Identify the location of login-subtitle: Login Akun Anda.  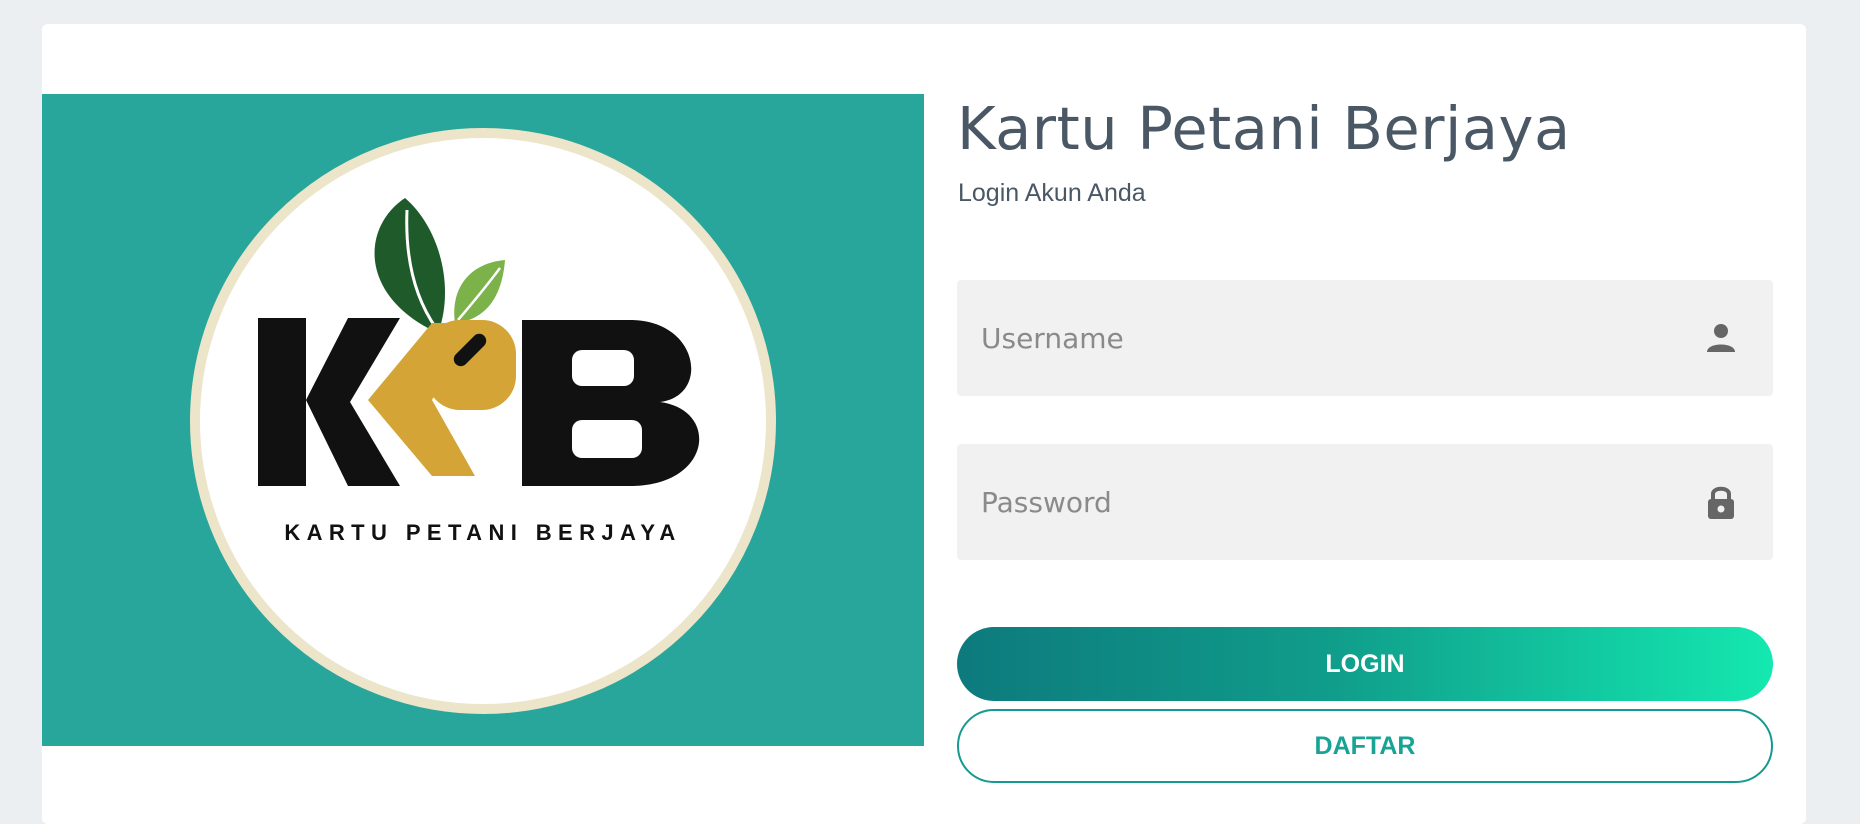
(1052, 193).